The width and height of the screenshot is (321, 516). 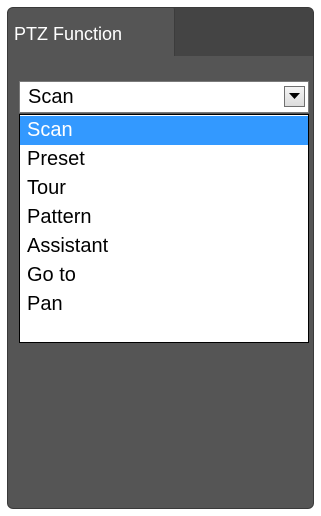 What do you see at coordinates (164, 275) in the screenshot?
I see `option-go-to: Go to` at bounding box center [164, 275].